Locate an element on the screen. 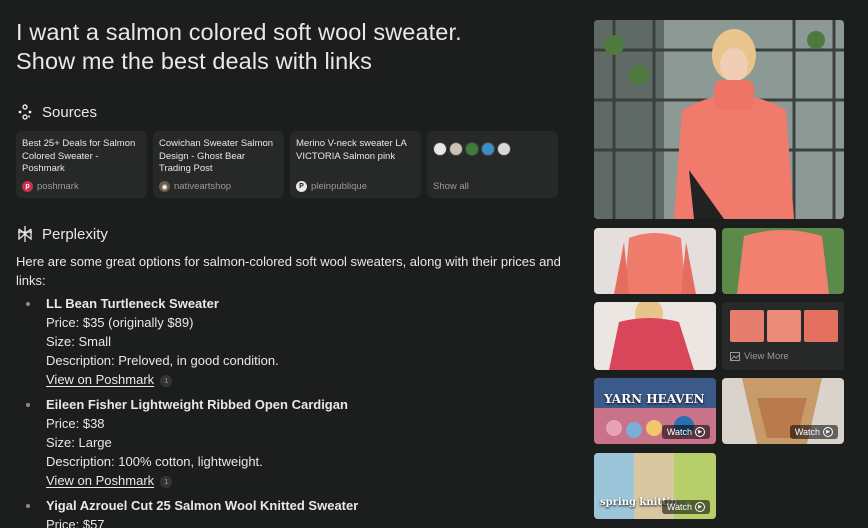 The height and width of the screenshot is (528, 868). sources-icon is located at coordinates (25, 112).